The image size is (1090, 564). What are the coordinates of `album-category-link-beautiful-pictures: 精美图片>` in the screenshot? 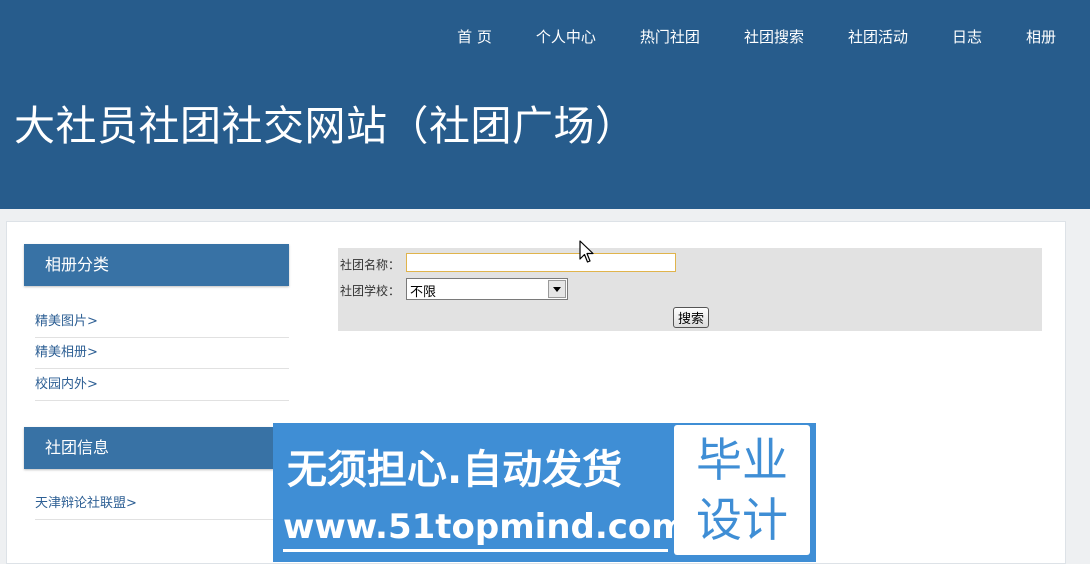 It's located at (162, 322).